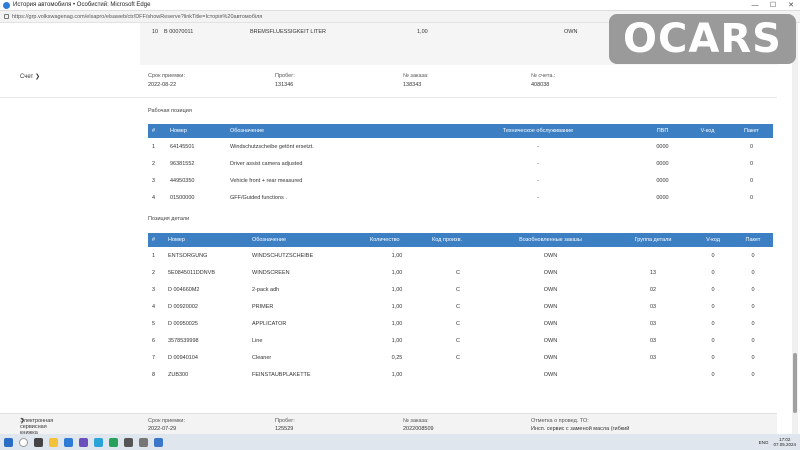  What do you see at coordinates (653, 240) in the screenshot?
I see `parts-col-group: Группа детали` at bounding box center [653, 240].